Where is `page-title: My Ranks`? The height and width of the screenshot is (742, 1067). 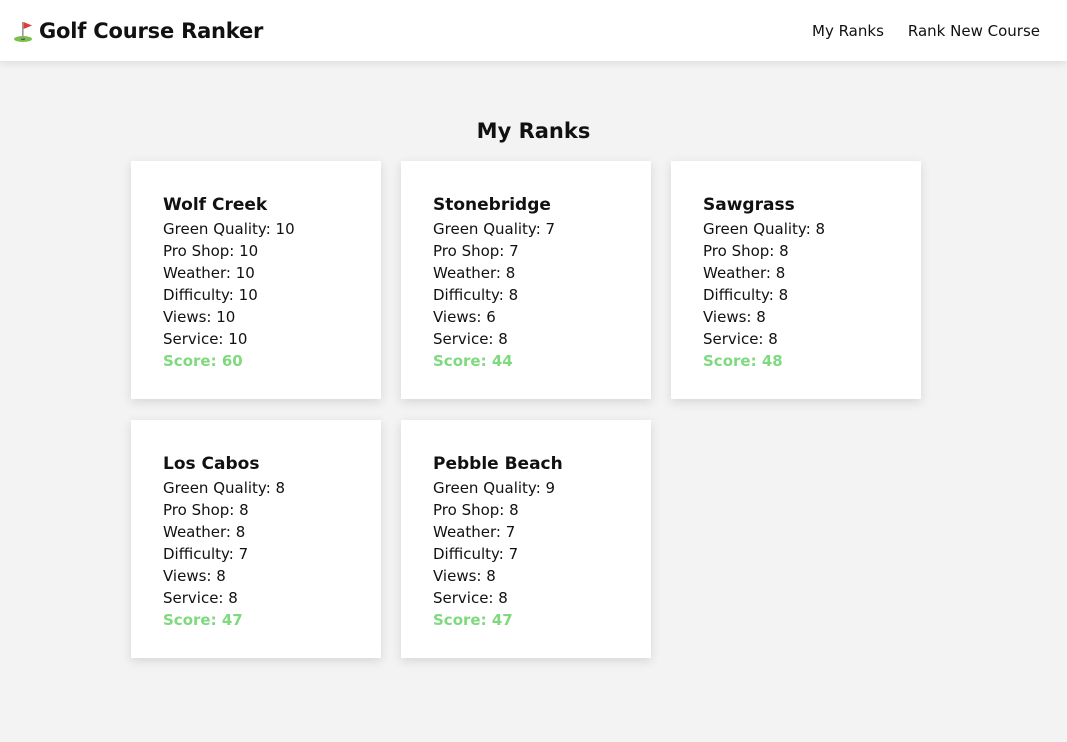
page-title: My Ranks is located at coordinates (533, 131).